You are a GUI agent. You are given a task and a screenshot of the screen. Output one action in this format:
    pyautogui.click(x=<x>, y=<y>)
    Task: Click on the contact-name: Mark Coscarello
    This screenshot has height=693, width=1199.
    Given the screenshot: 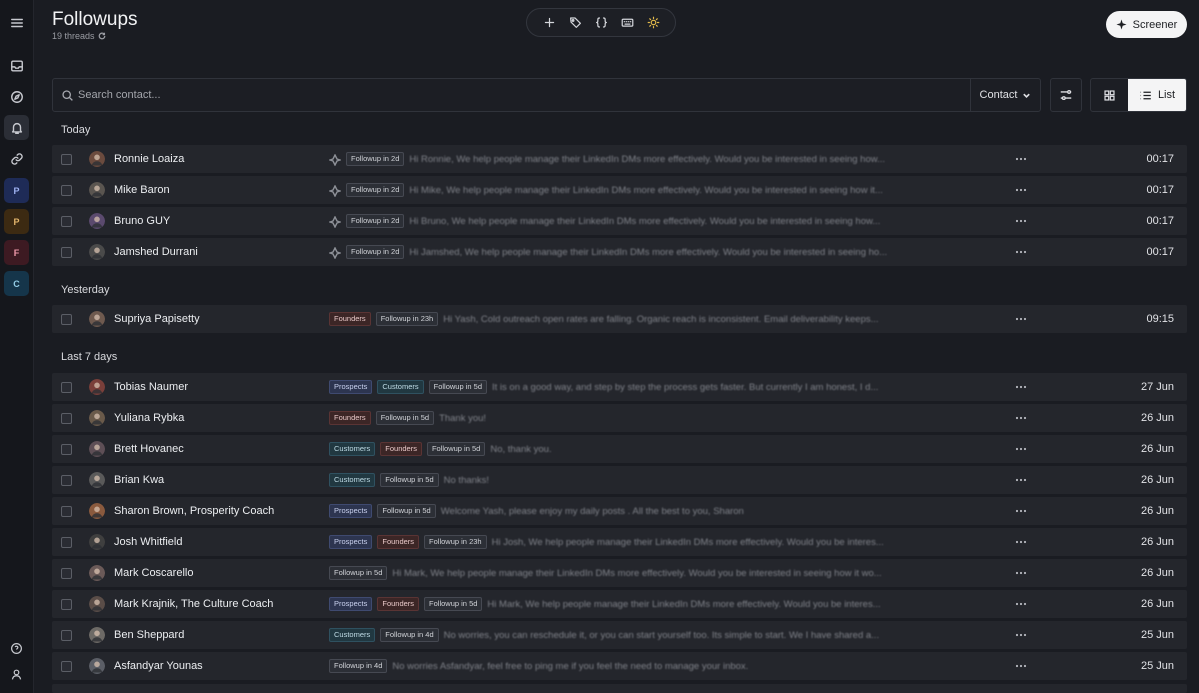 What is the action you would take?
    pyautogui.click(x=153, y=573)
    